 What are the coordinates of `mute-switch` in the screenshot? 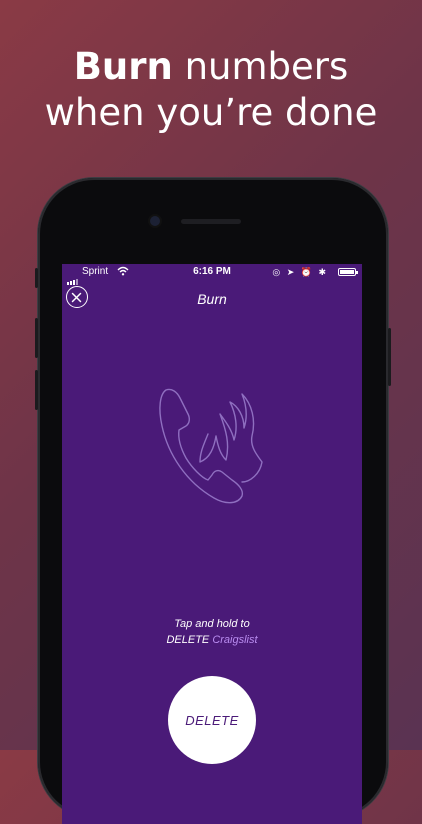 It's located at (36, 278).